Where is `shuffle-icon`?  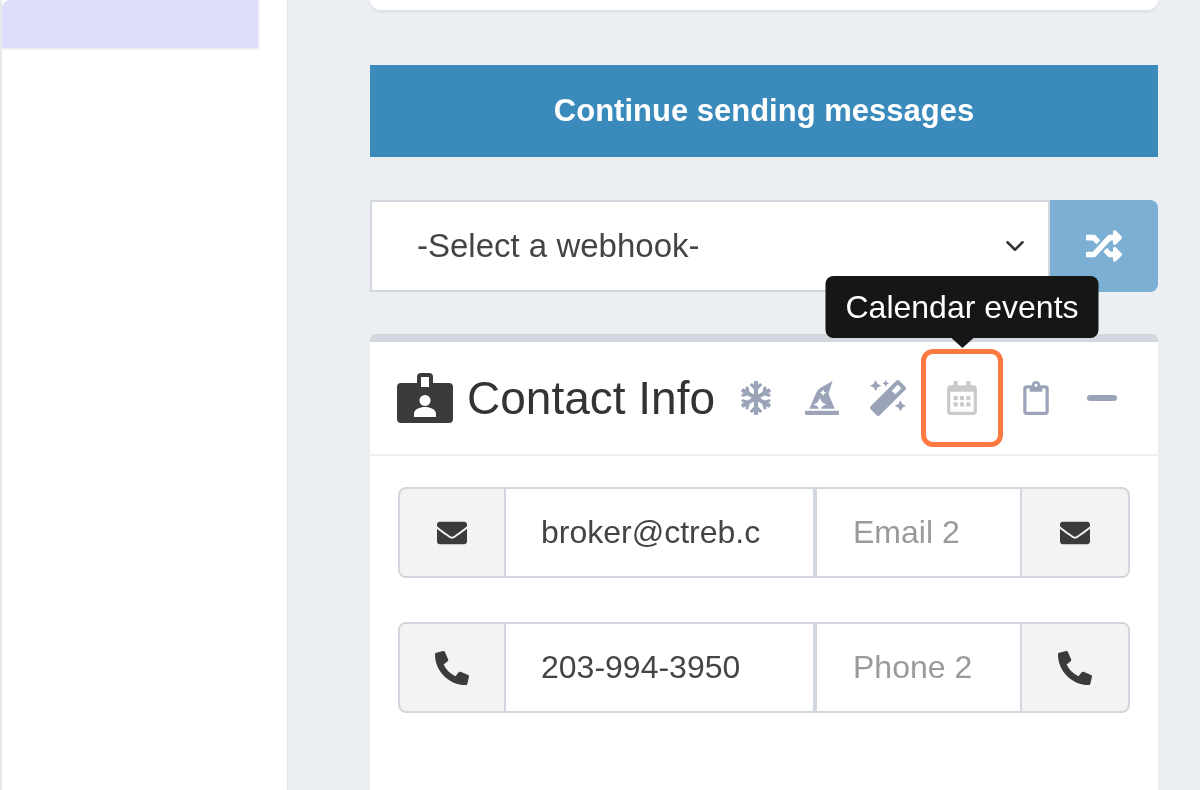
shuffle-icon is located at coordinates (1104, 246).